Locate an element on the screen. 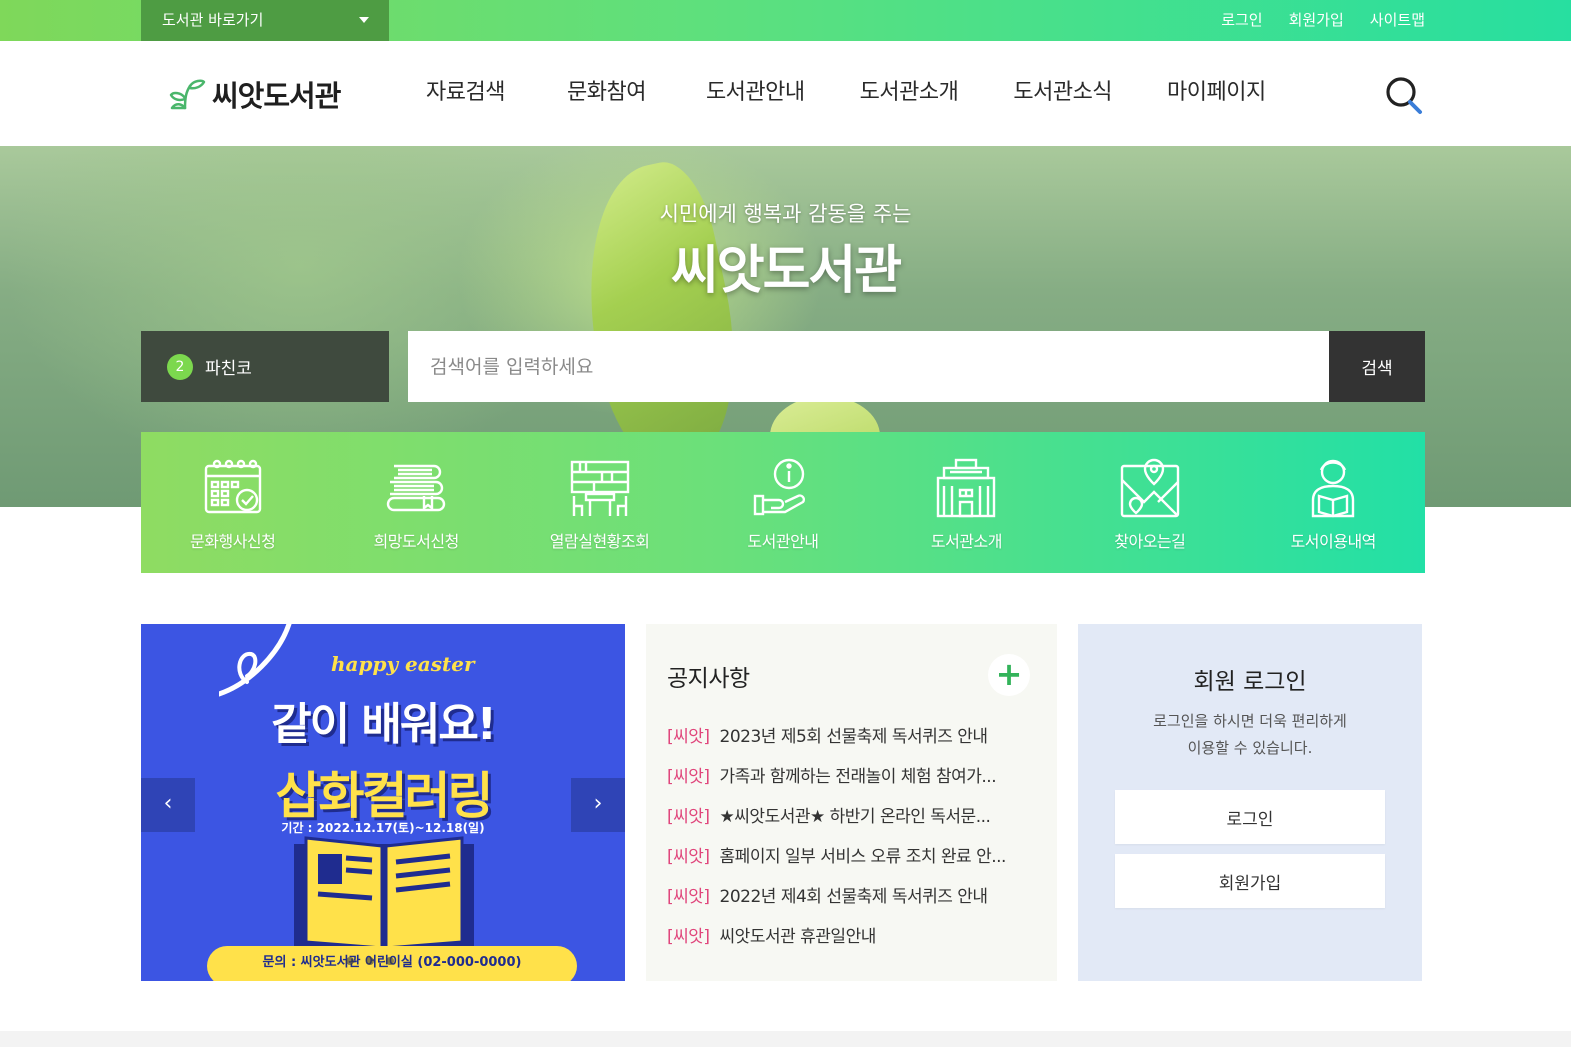 The image size is (1571, 1047). notice-item: [씨앗] 2022년 제4회 선물축제 독서퀴즈 안내 is located at coordinates (857, 902).